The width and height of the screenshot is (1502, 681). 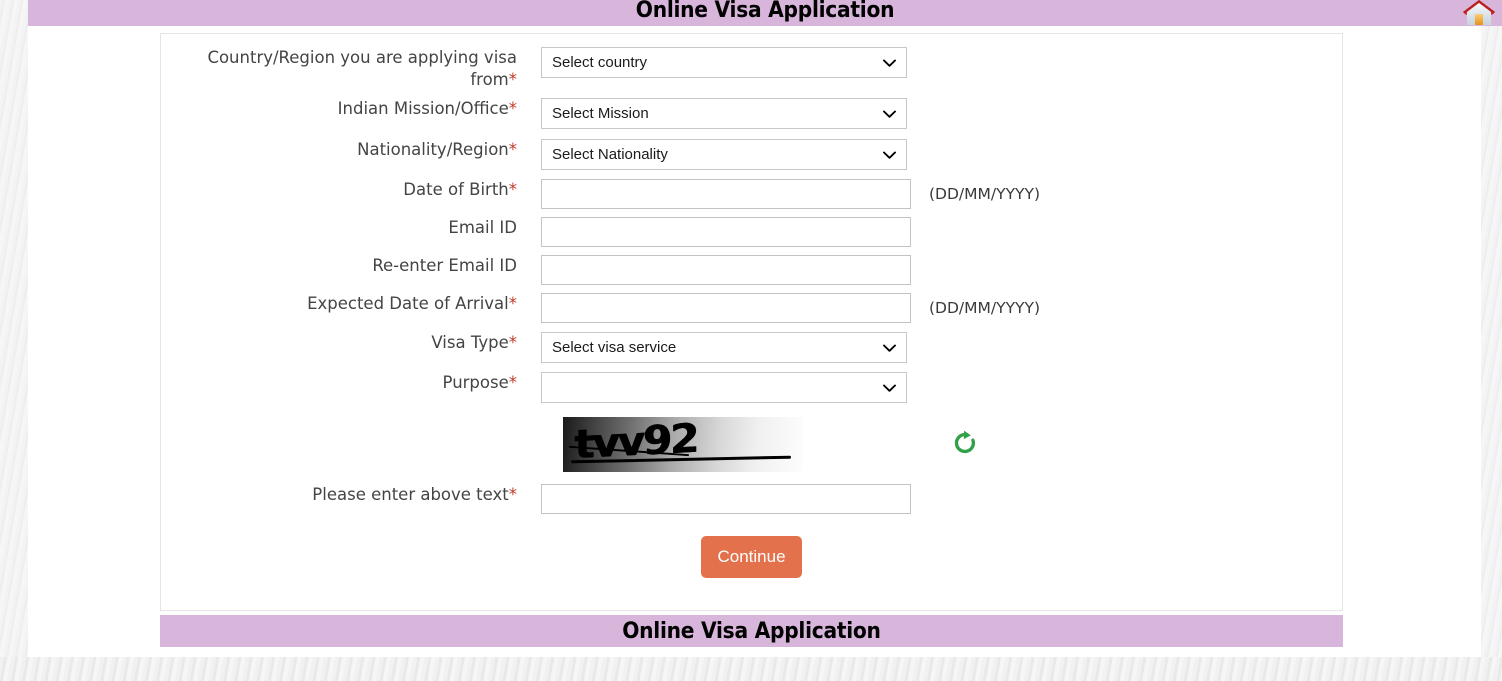 I want to click on field-reenter-email, so click(x=726, y=270).